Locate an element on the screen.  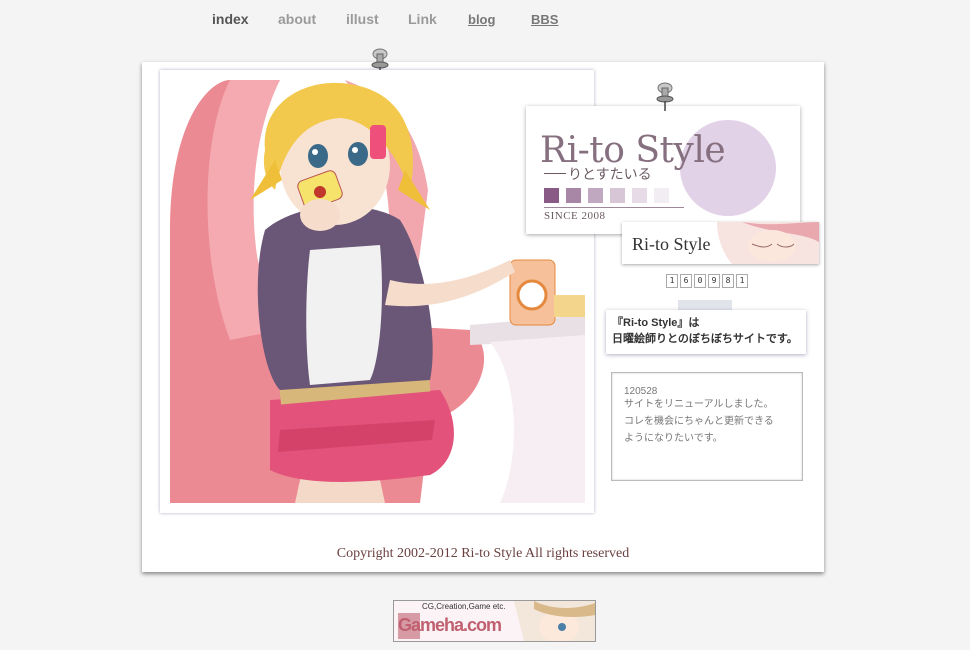
nav-index: index is located at coordinates (230, 19).